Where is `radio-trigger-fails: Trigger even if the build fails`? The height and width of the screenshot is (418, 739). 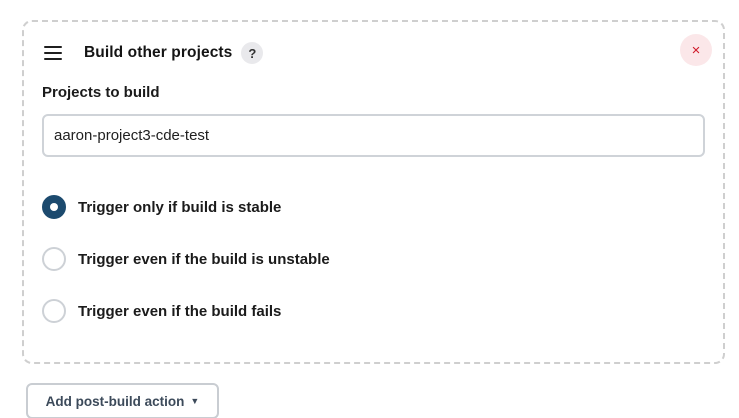
radio-trigger-fails: Trigger even if the build fails is located at coordinates (186, 311).